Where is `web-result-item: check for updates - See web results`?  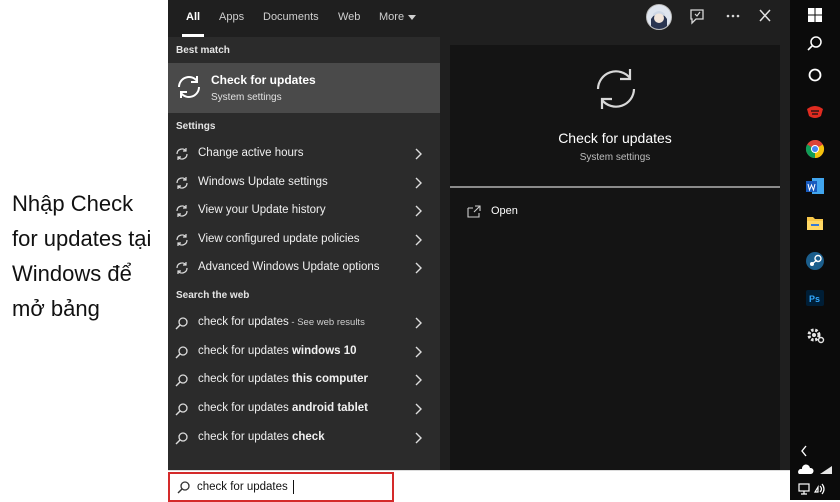 web-result-item: check for updates - See web results is located at coordinates (304, 323).